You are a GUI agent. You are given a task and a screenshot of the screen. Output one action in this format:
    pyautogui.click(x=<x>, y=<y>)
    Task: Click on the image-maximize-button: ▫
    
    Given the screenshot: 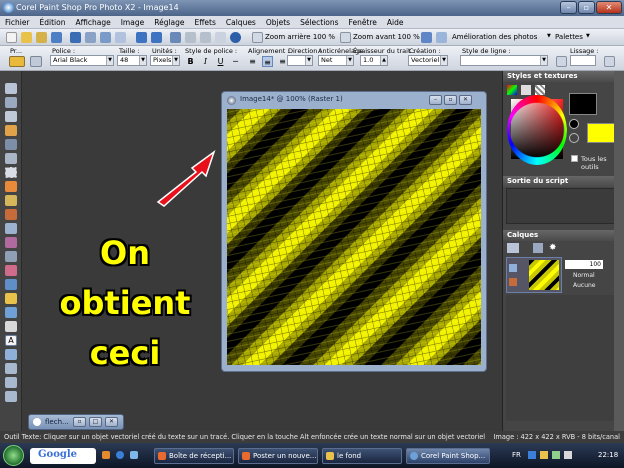 What is the action you would take?
    pyautogui.click(x=450, y=100)
    